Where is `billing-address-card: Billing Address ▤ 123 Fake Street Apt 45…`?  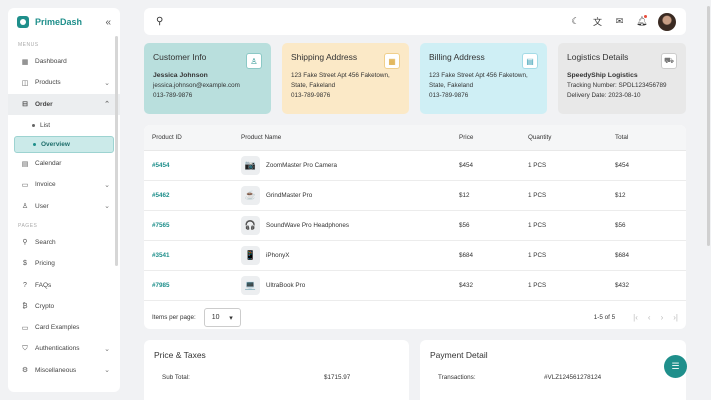
billing-address-card: Billing Address ▤ 123 Fake Street Apt 45… is located at coordinates (483, 78).